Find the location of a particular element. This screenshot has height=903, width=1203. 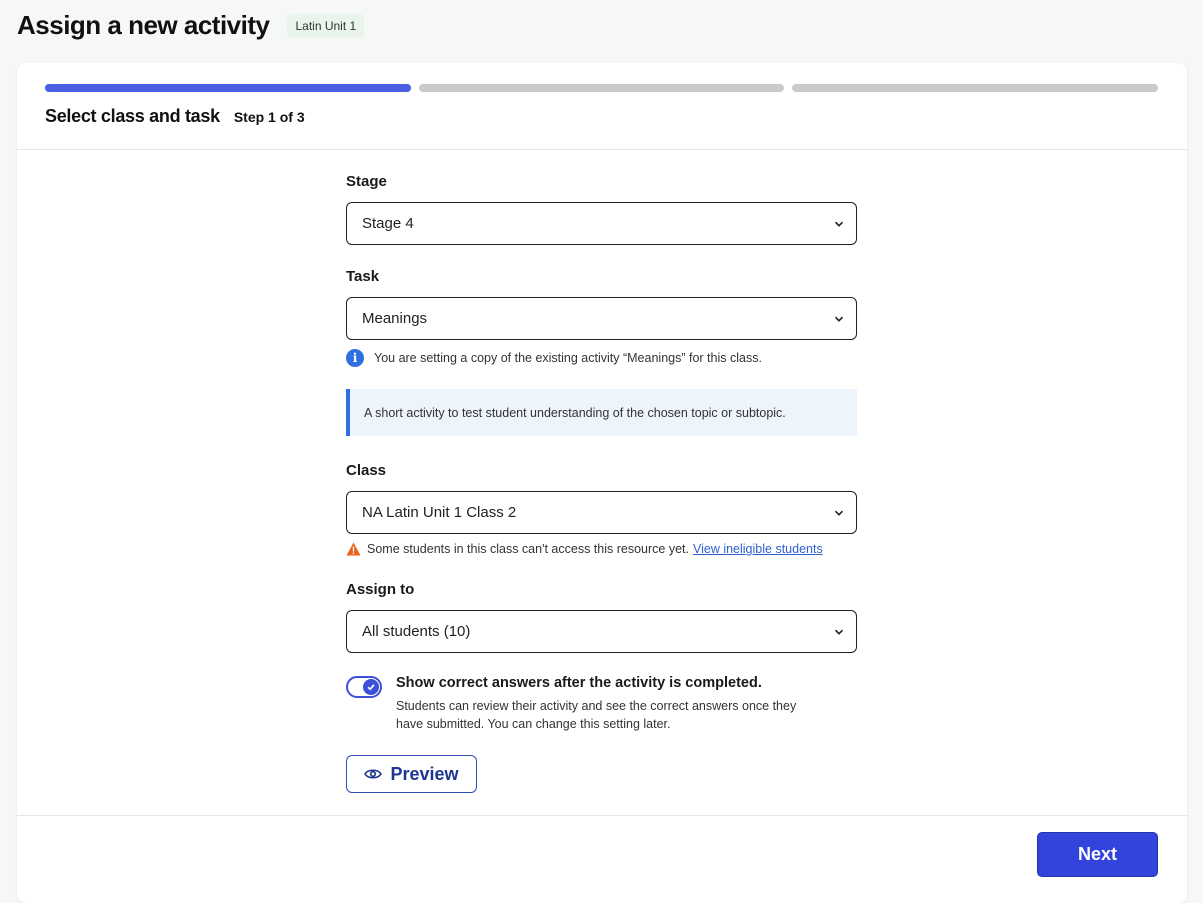

class-select-value: NA Latin Unit 1 Class 2 is located at coordinates (439, 512).